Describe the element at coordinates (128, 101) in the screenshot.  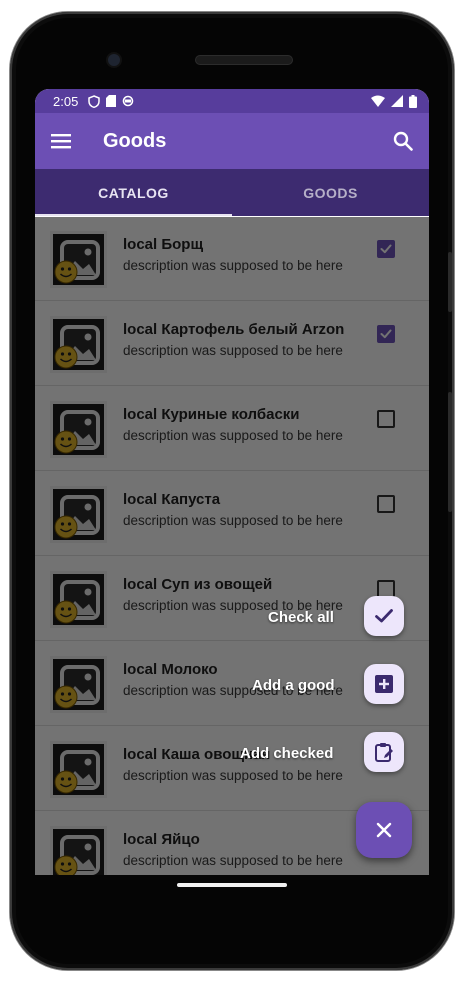
I see `sync-icon` at that location.